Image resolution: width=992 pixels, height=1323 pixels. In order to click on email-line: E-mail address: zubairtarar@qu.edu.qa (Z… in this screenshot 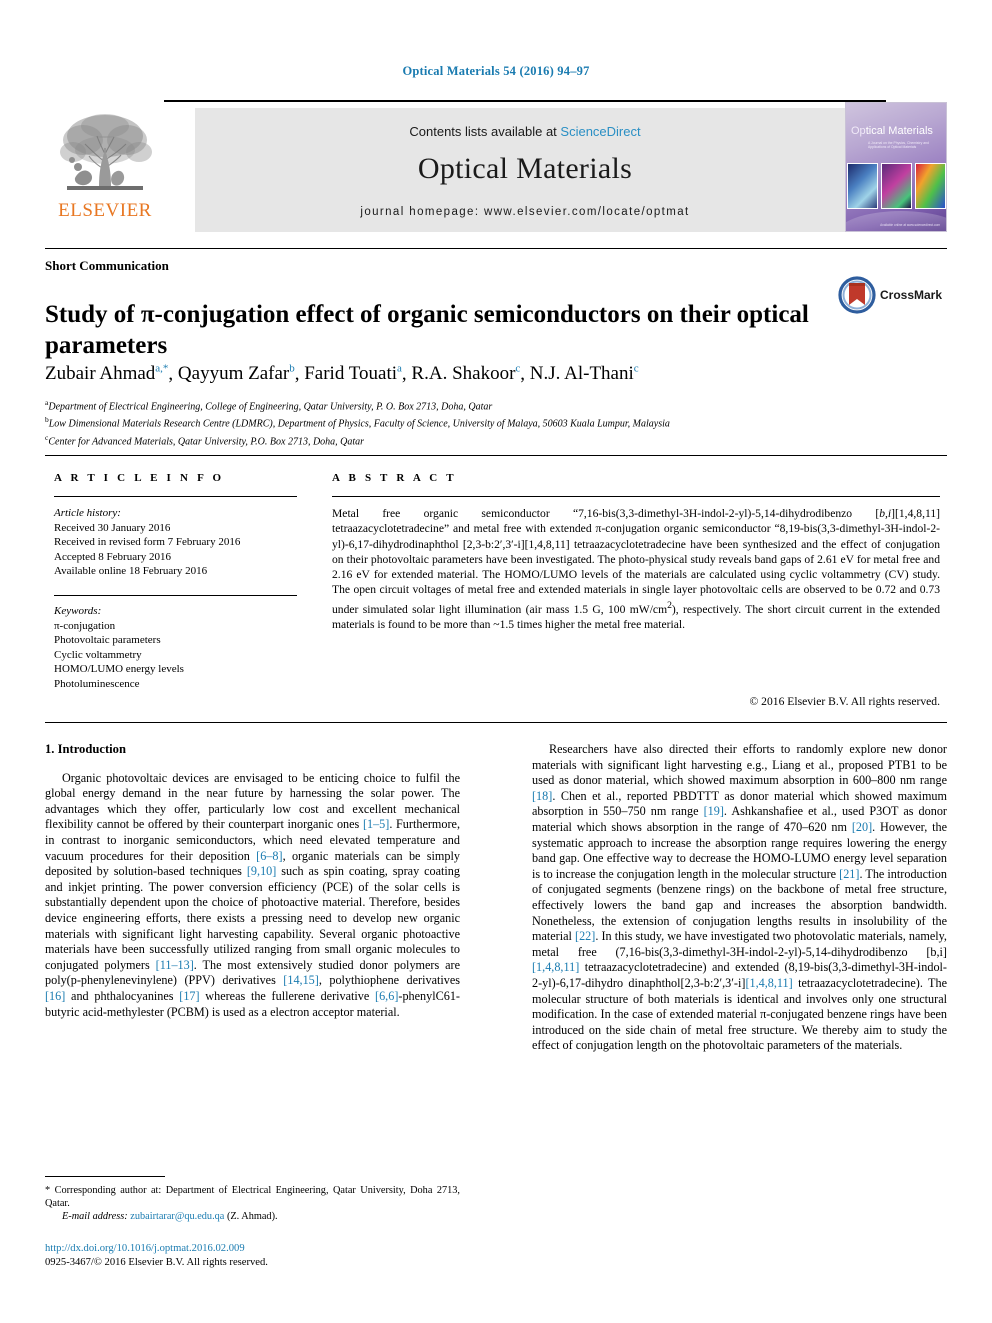, I will do `click(252, 1216)`.